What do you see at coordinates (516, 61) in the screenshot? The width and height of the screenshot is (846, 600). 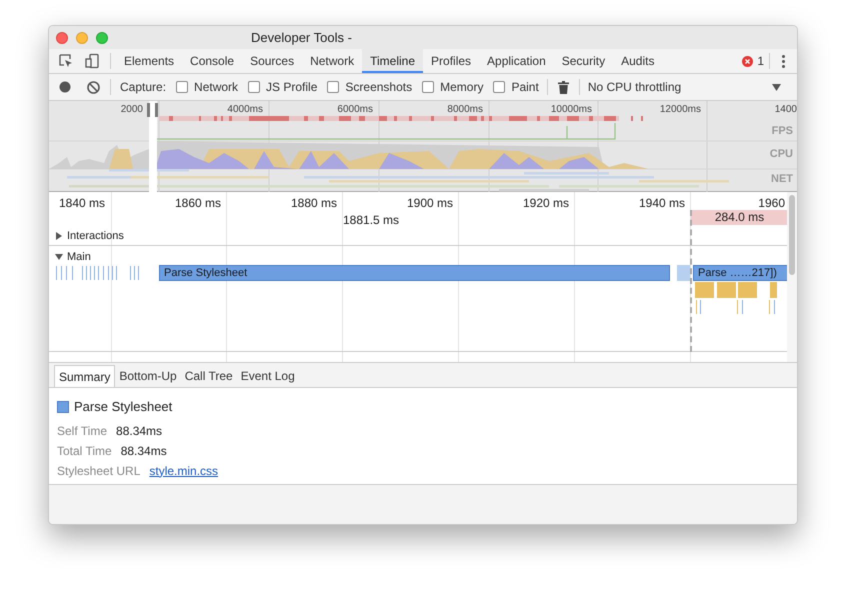 I see `tab: Application` at bounding box center [516, 61].